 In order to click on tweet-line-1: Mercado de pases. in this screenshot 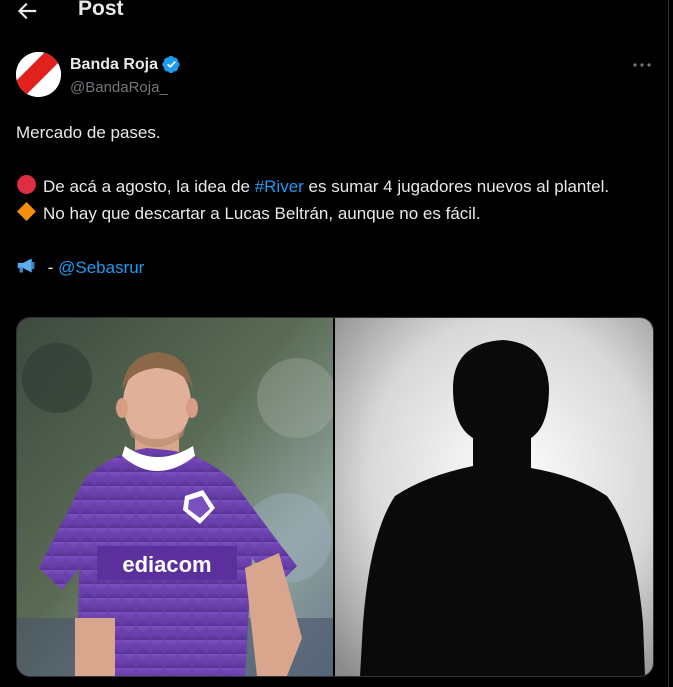, I will do `click(88, 132)`.